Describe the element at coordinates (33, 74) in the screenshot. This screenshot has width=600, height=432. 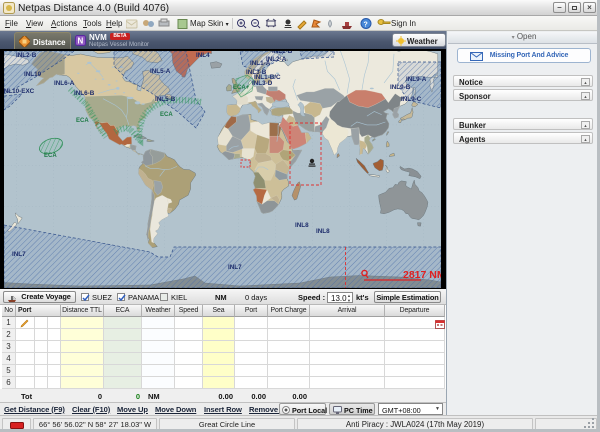
I see `svg-text: INL10` at that location.